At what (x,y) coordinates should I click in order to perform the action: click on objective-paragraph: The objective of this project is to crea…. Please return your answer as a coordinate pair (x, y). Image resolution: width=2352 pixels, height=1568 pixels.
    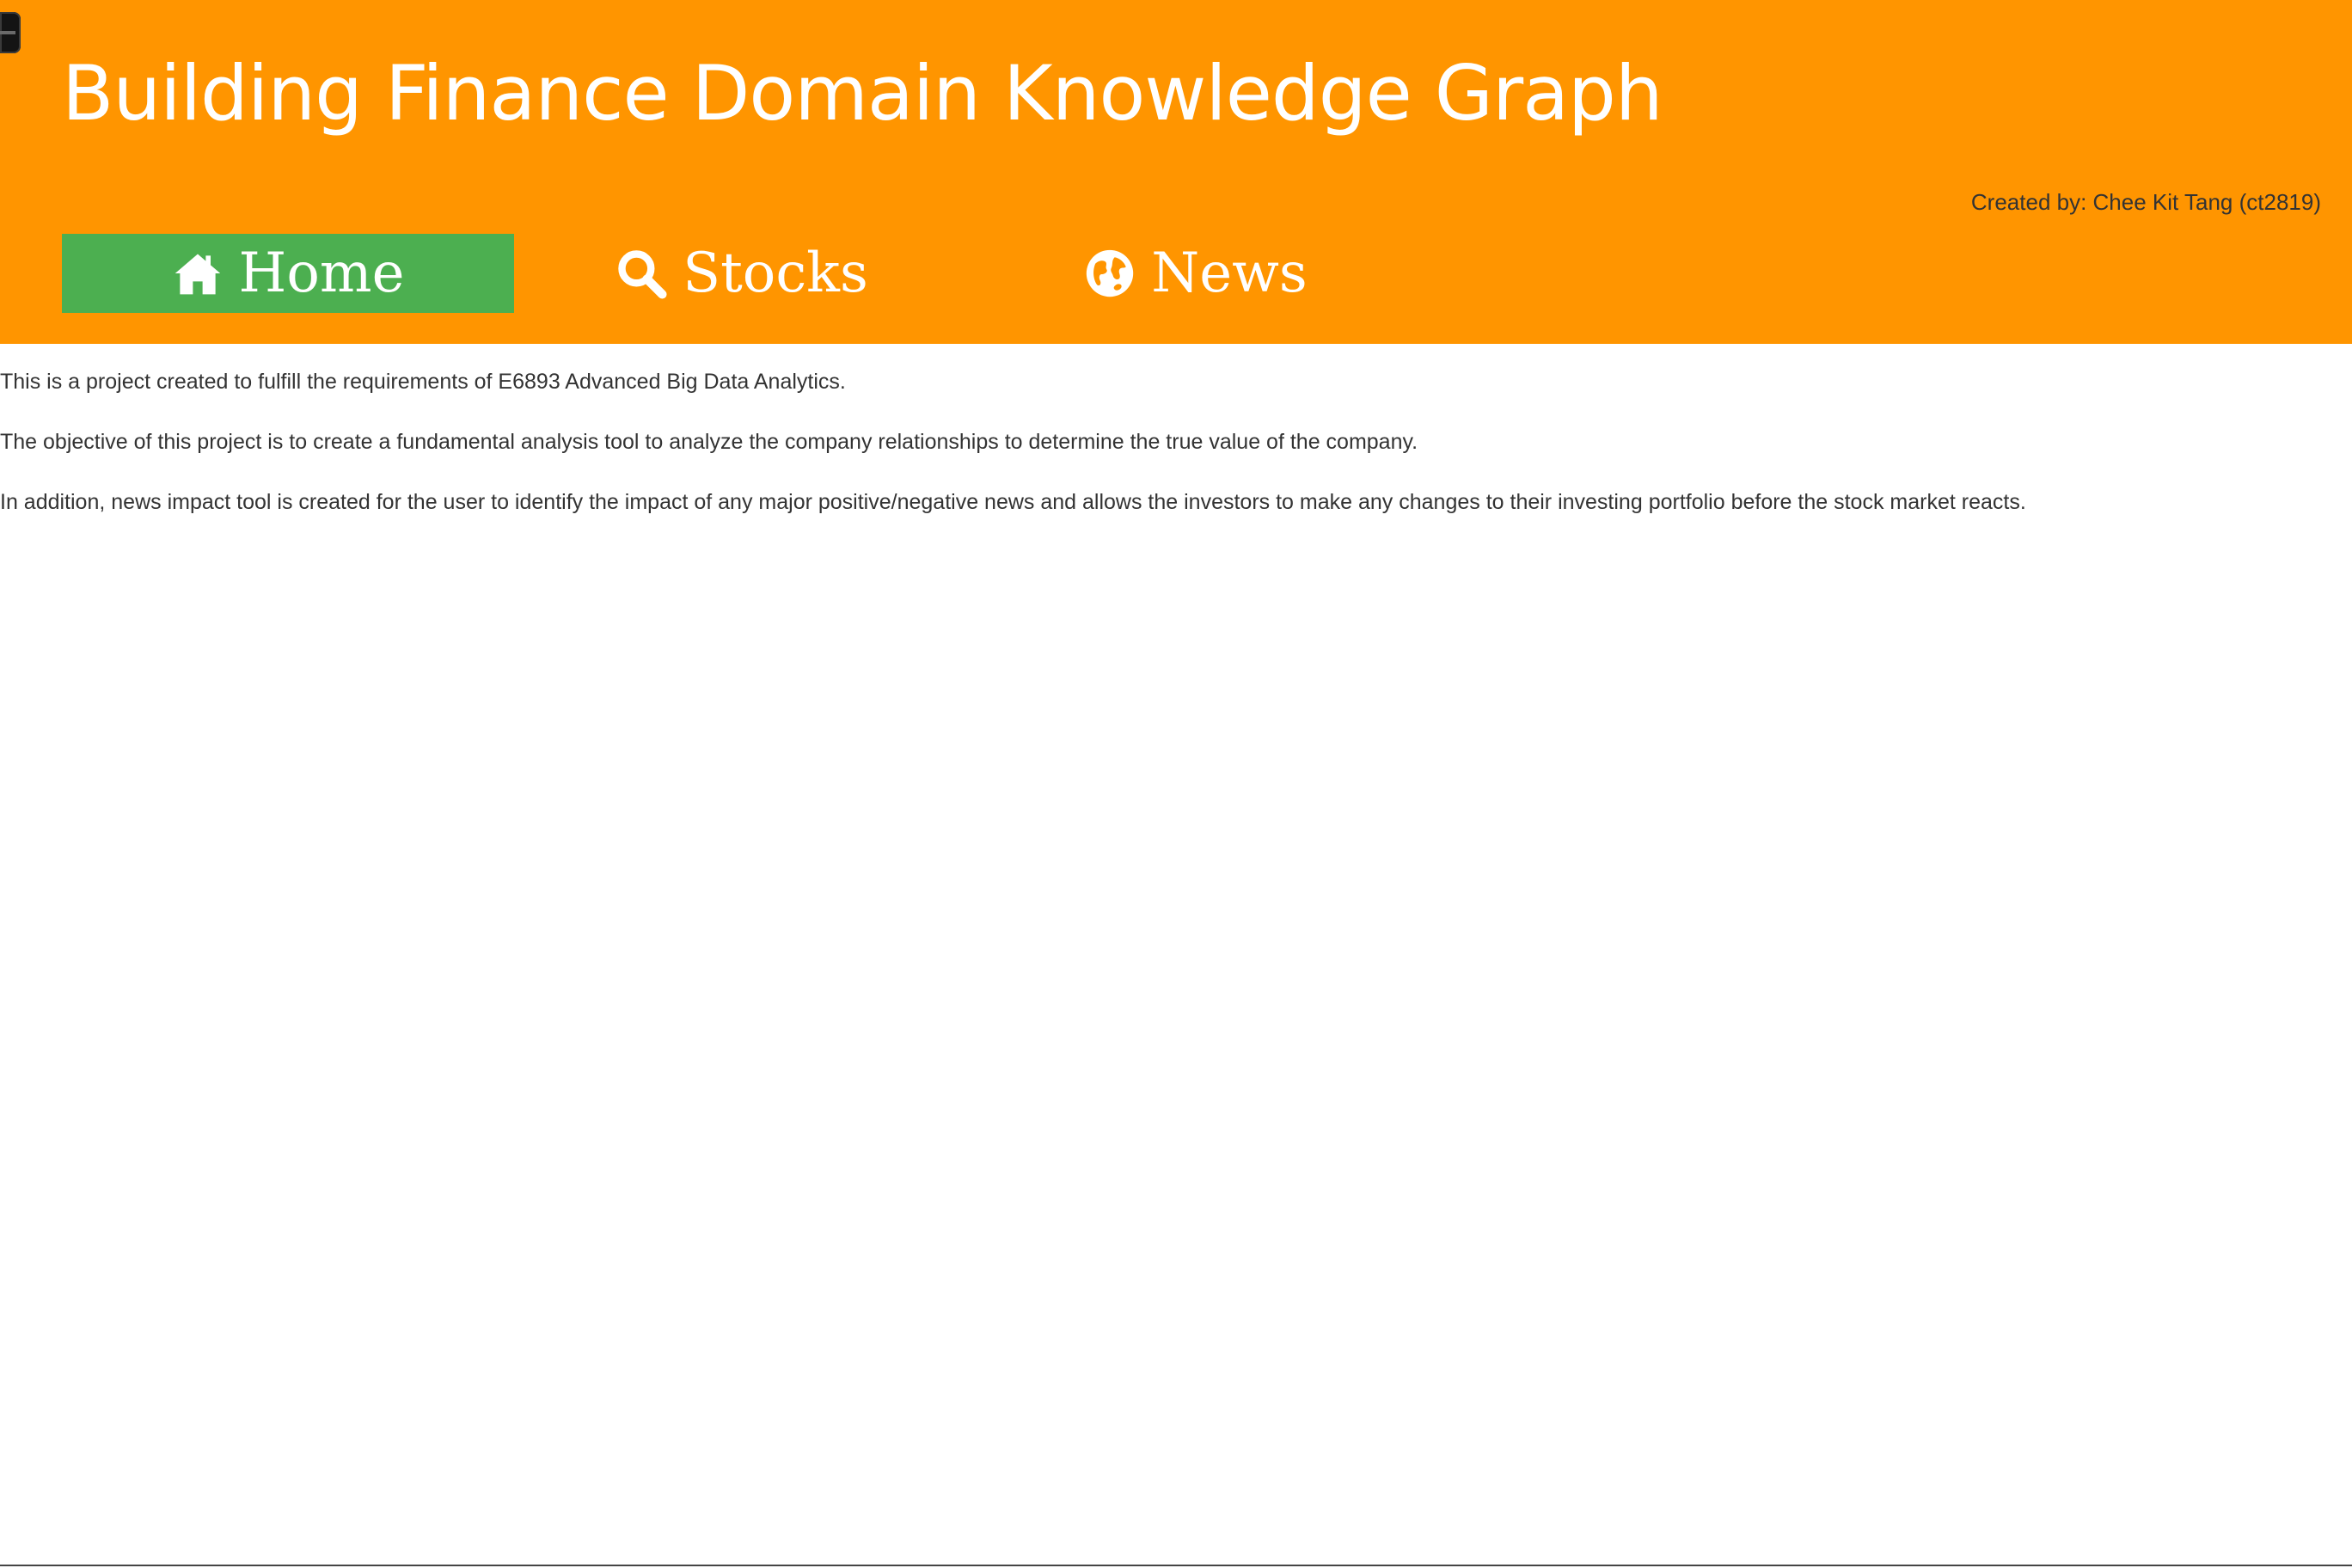
    Looking at the image, I should click on (709, 442).